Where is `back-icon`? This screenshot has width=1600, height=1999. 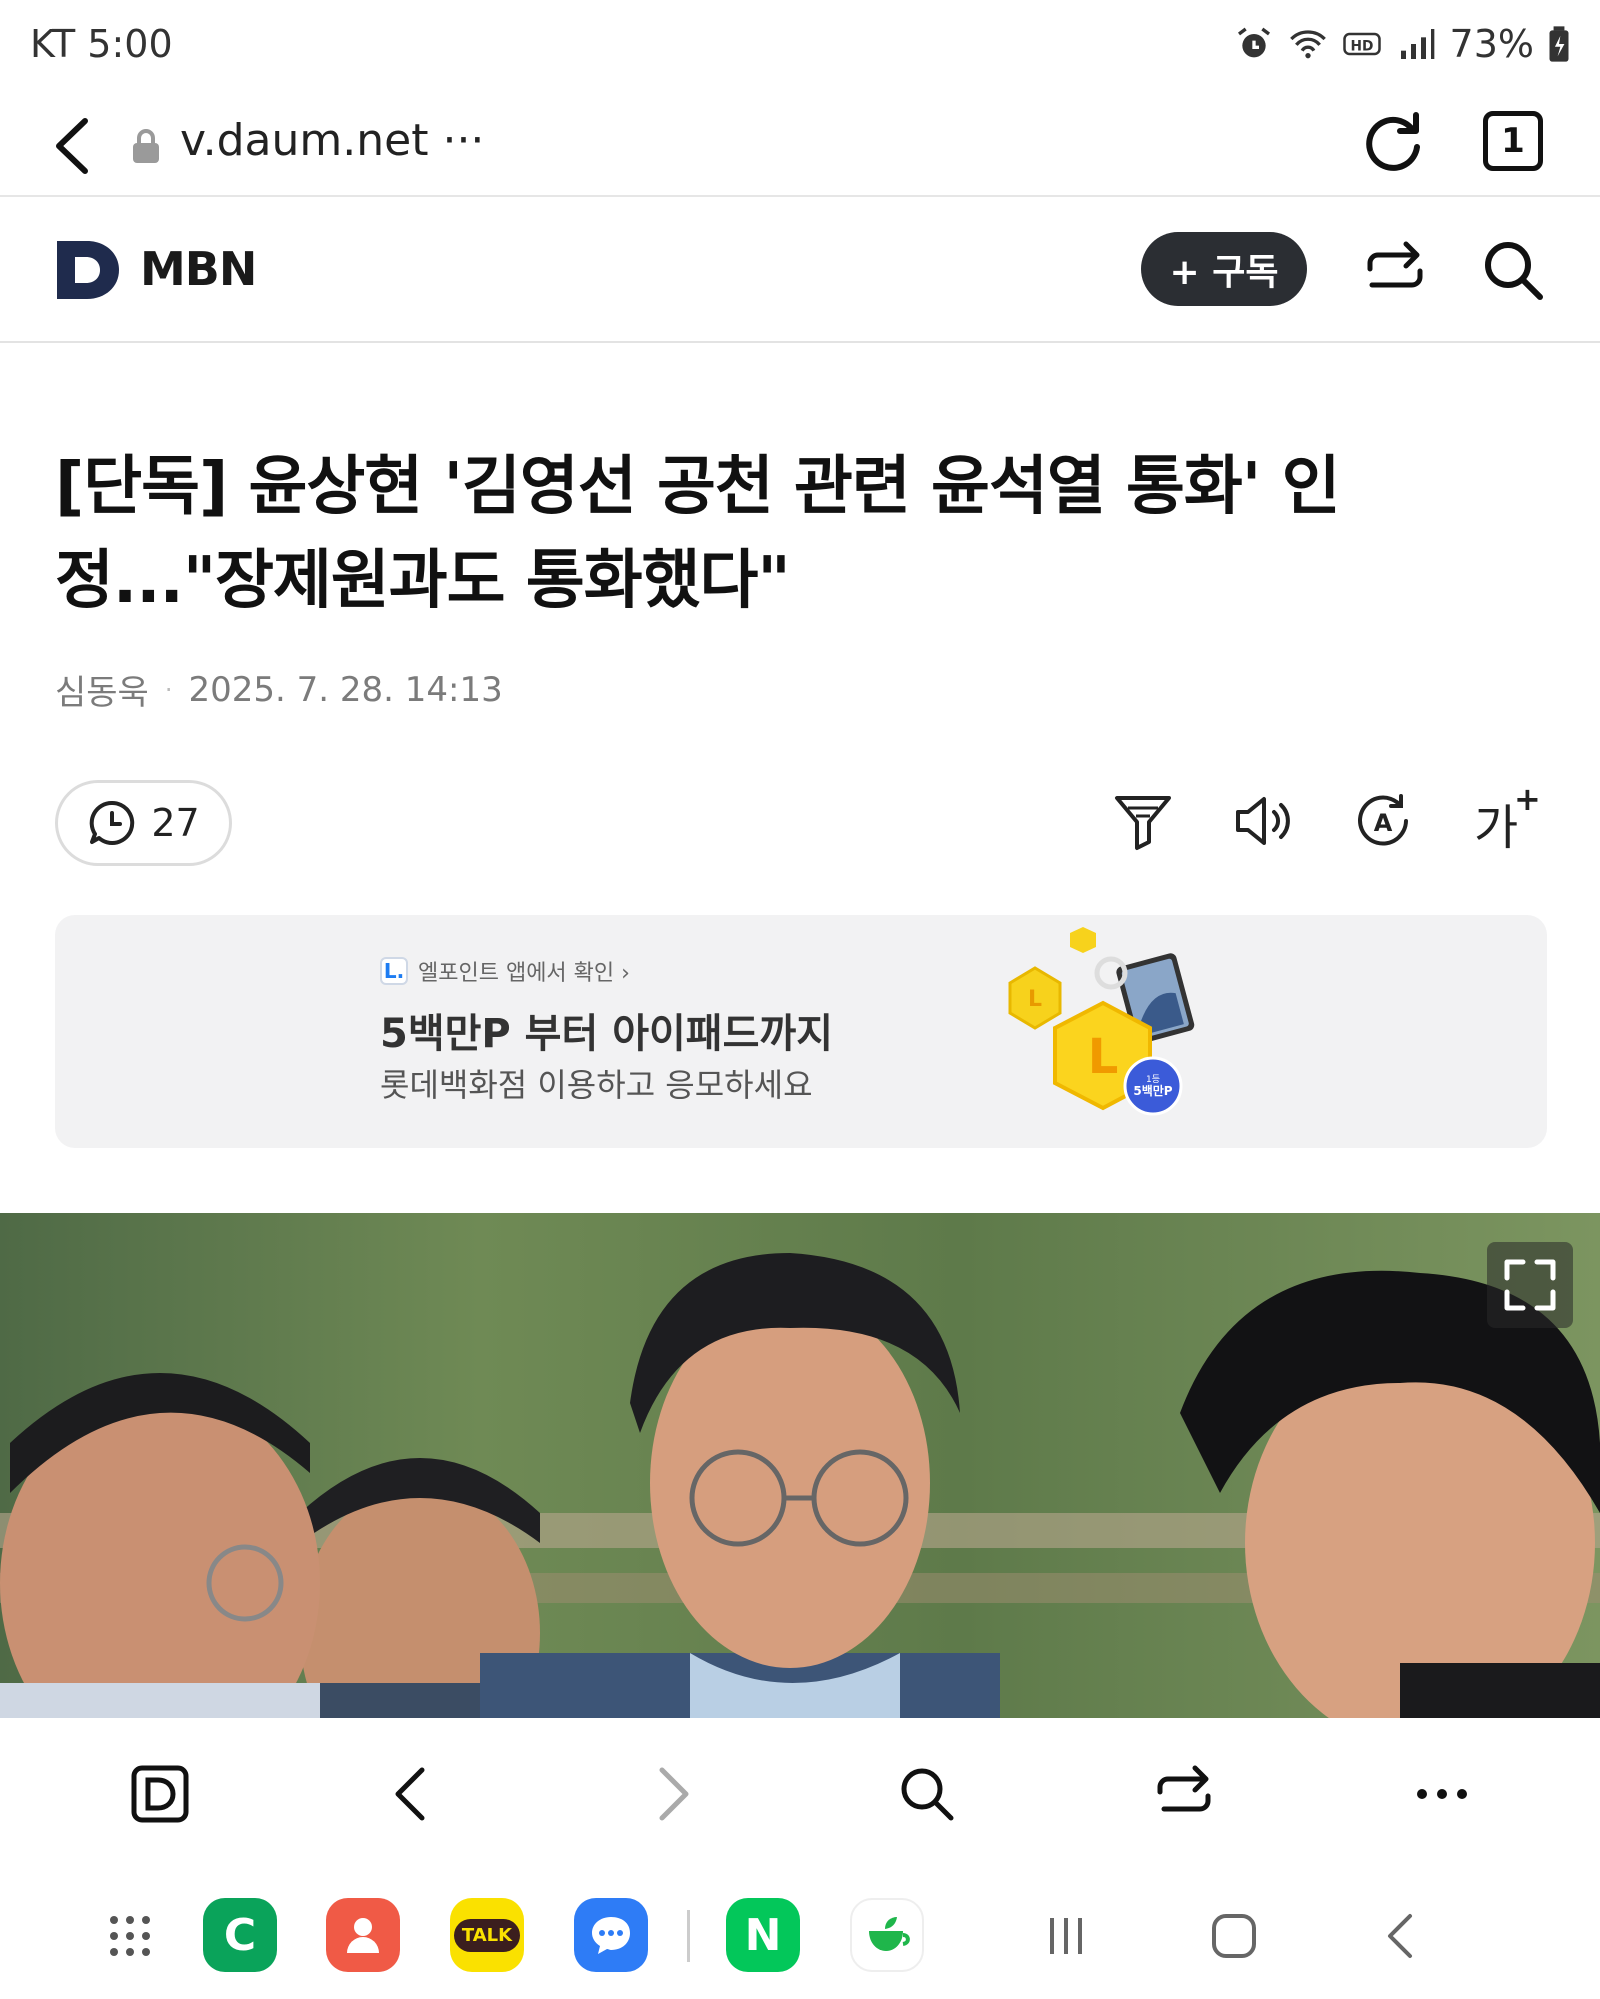 back-icon is located at coordinates (412, 1794).